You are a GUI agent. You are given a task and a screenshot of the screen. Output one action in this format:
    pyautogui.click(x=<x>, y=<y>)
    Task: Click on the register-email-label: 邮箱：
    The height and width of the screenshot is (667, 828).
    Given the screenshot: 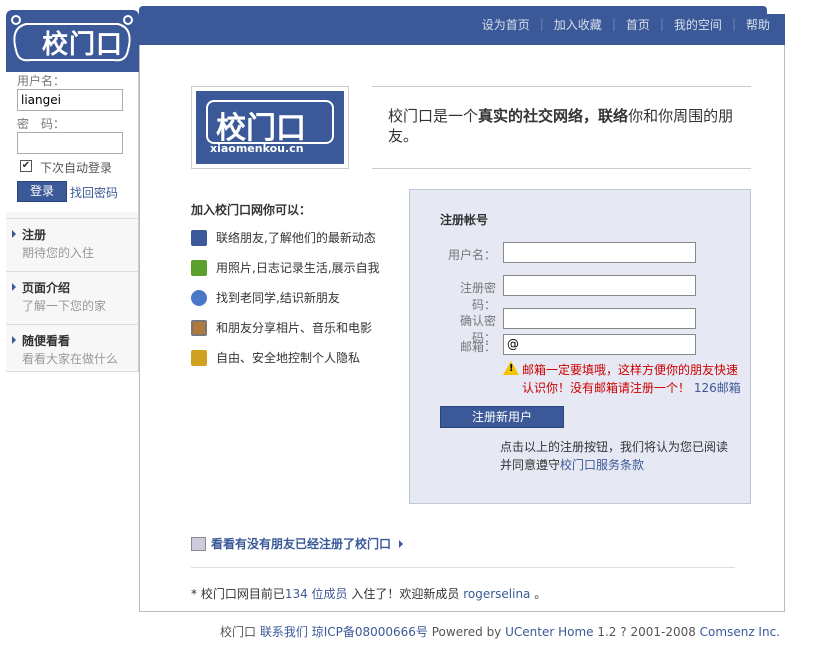 What is the action you would take?
    pyautogui.click(x=477, y=347)
    